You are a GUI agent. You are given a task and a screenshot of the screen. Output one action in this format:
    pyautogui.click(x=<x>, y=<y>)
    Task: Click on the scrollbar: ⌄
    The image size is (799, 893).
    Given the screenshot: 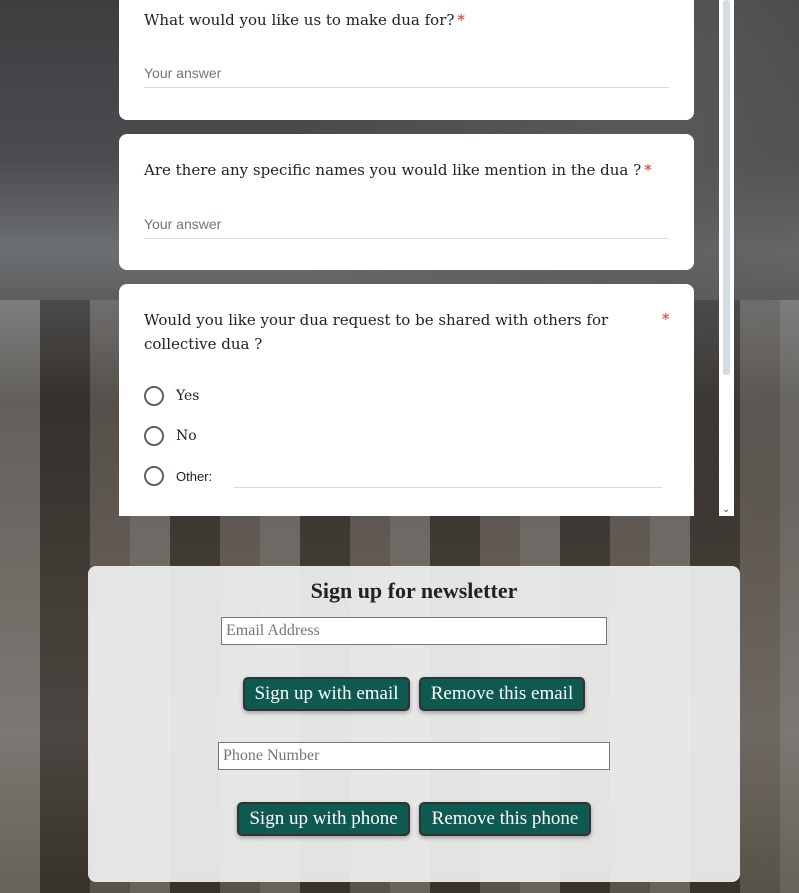 What is the action you would take?
    pyautogui.click(x=726, y=258)
    